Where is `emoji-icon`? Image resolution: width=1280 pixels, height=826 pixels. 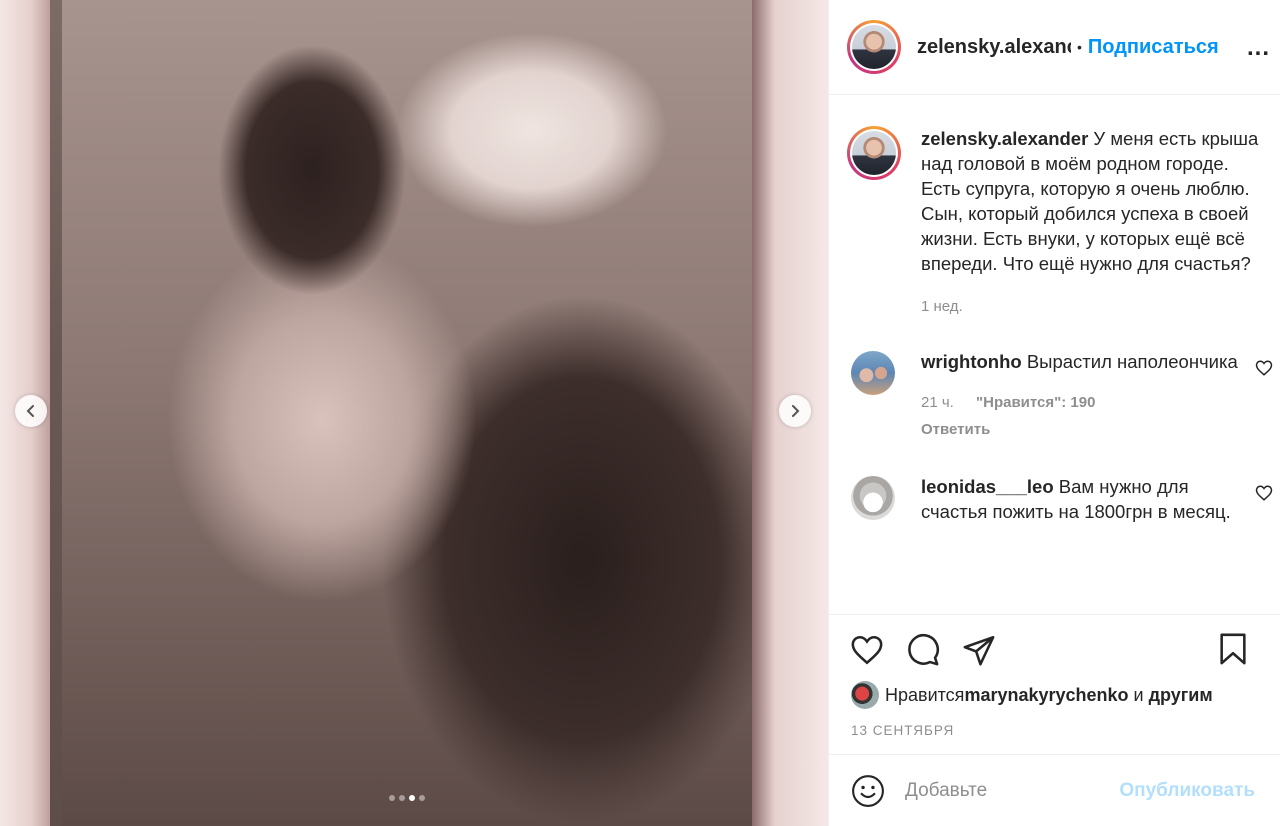
emoji-icon is located at coordinates (868, 791).